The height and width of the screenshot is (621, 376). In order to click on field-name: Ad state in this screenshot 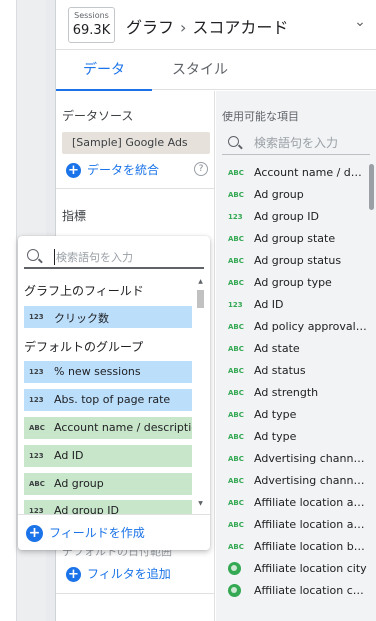, I will do `click(277, 348)`.